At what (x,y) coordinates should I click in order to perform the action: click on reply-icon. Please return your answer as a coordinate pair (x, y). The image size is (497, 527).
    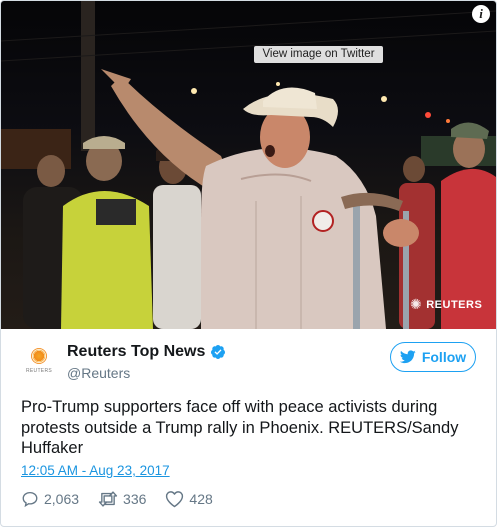
    Looking at the image, I should click on (30, 499).